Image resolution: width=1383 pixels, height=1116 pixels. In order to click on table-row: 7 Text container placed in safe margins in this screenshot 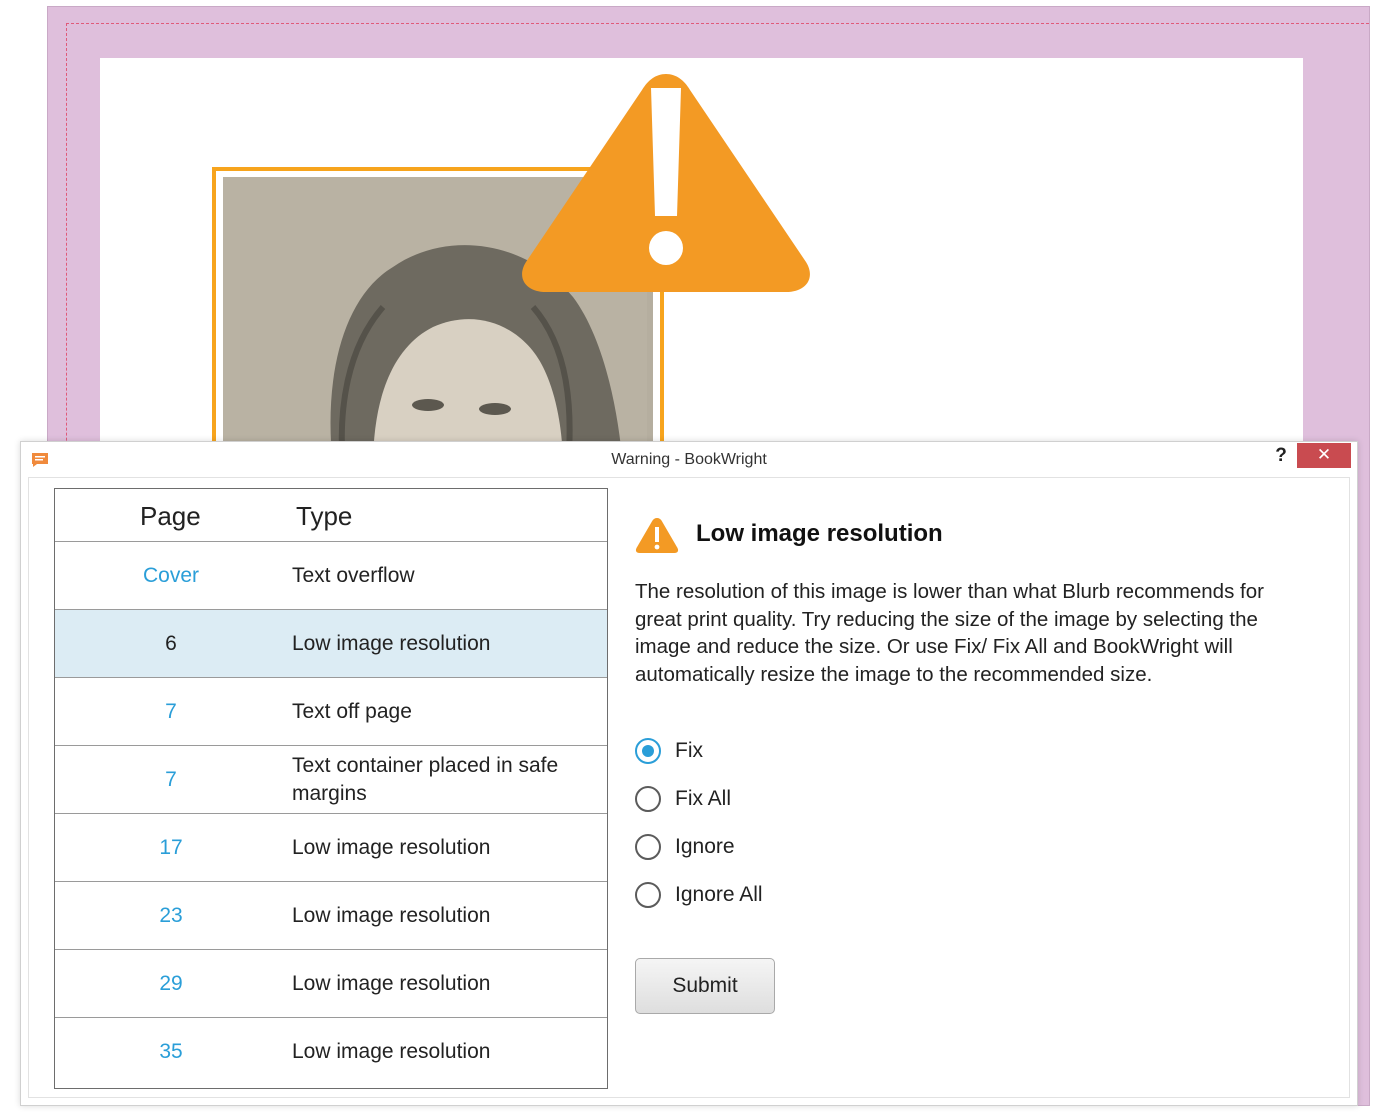, I will do `click(331, 780)`.